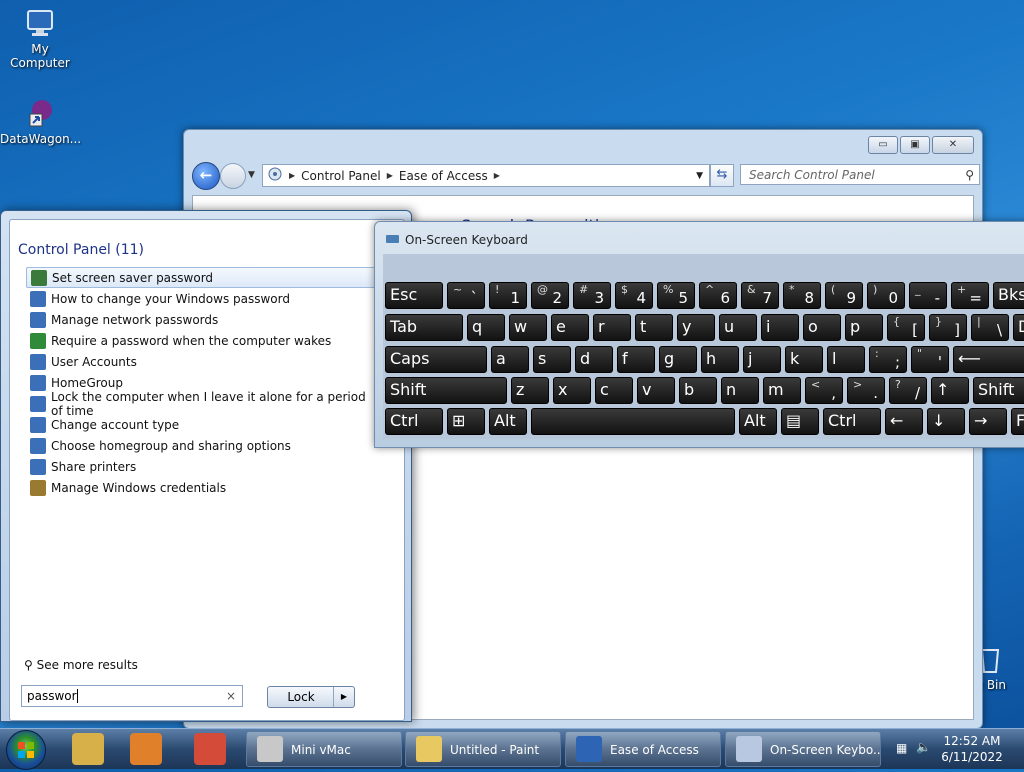 The height and width of the screenshot is (772, 1024). What do you see at coordinates (738, 327) in the screenshot?
I see `key: u` at bounding box center [738, 327].